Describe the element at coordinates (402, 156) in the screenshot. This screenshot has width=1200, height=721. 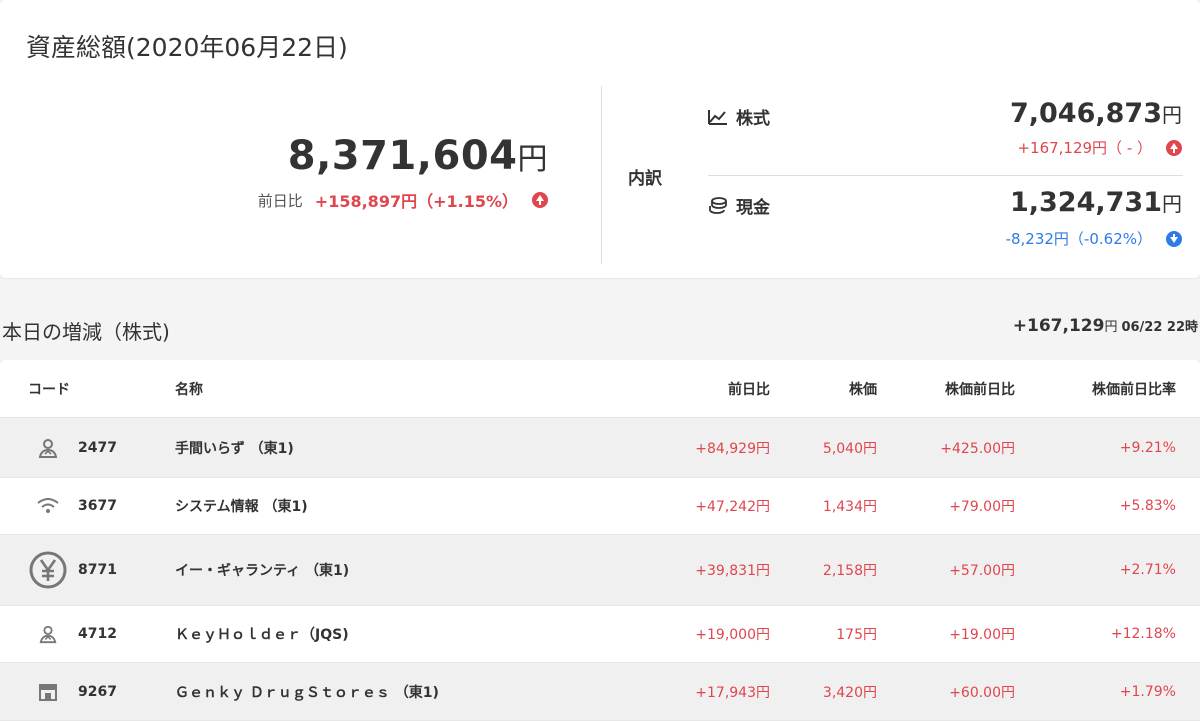
I see `total-asset-value: 8,371,604` at that location.